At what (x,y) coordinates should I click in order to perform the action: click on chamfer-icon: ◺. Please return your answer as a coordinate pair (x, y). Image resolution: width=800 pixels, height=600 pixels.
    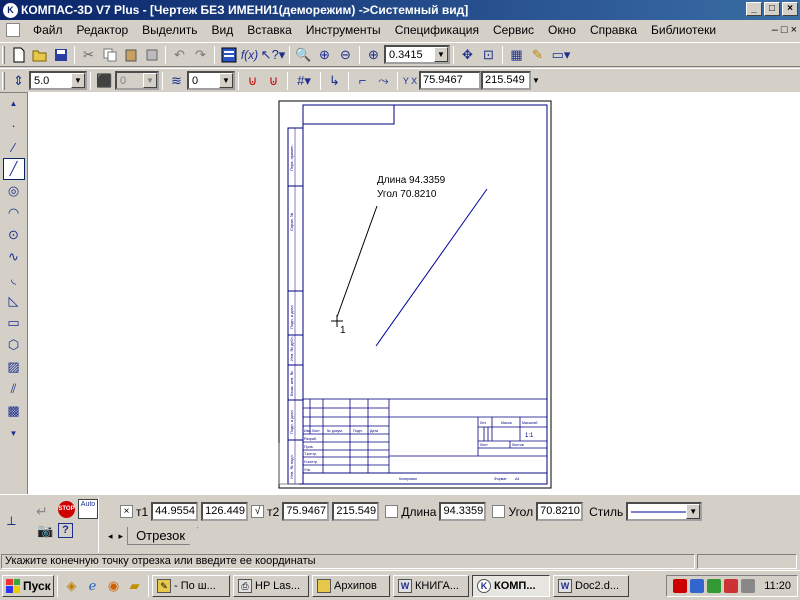
    Looking at the image, I should click on (14, 301).